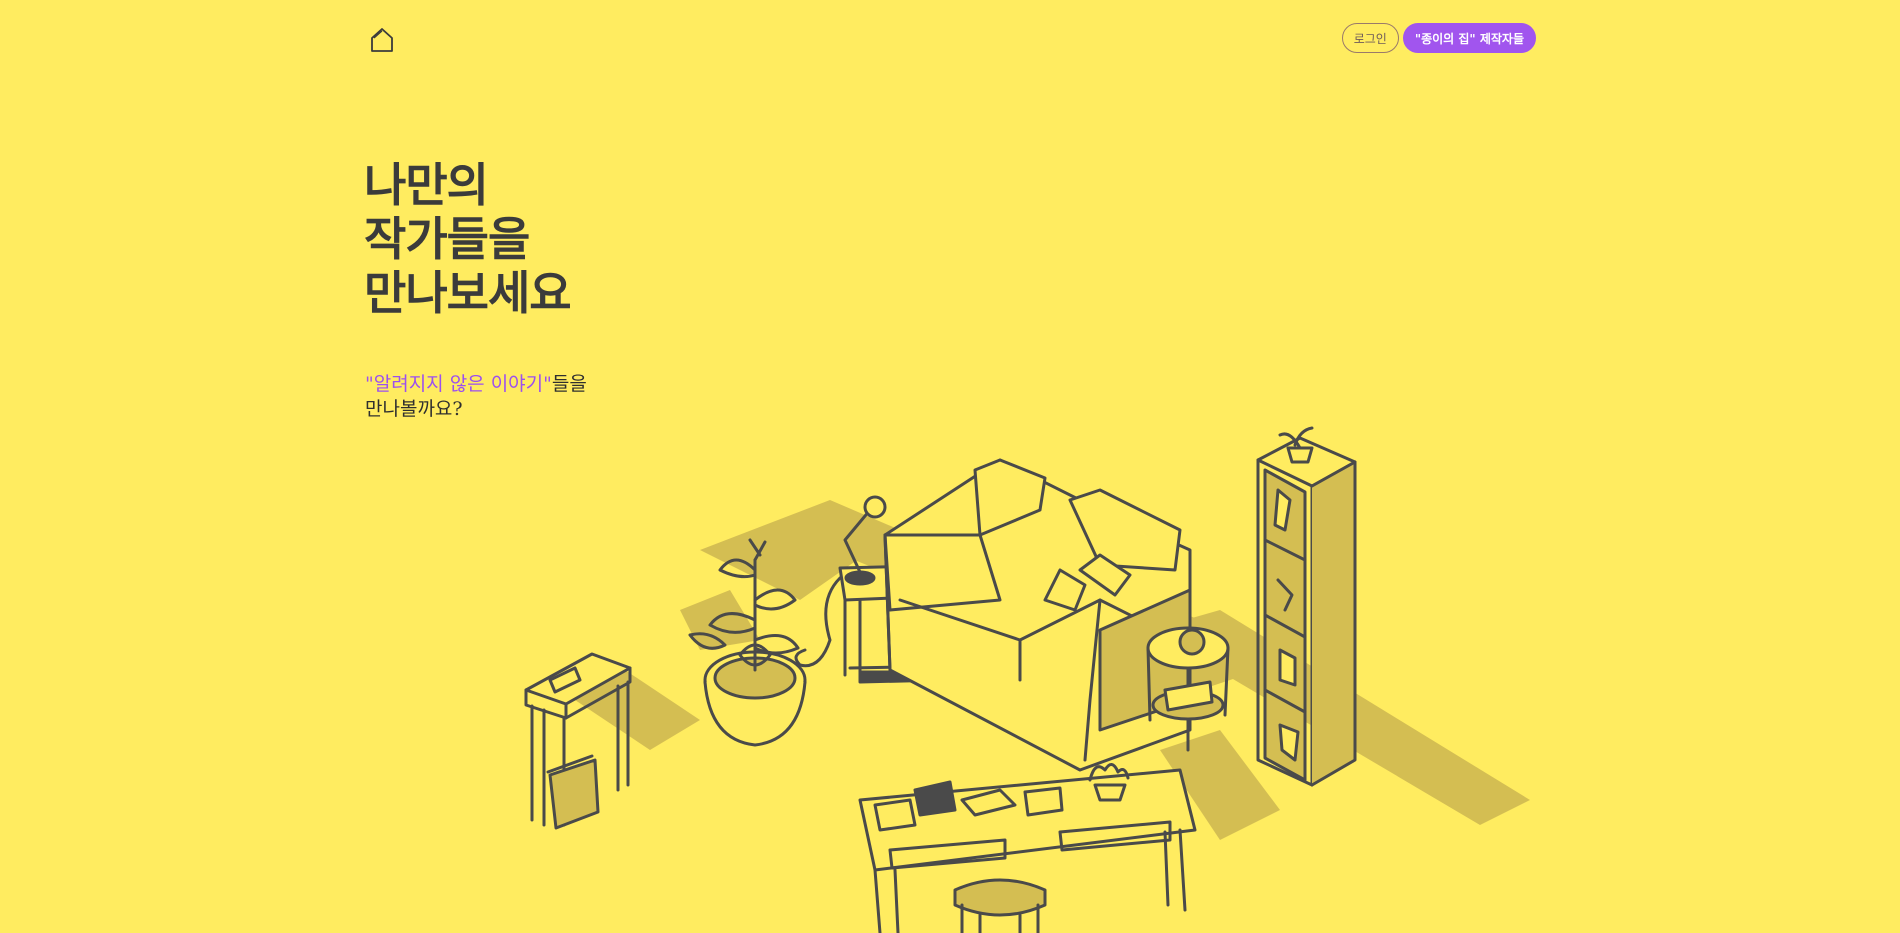 This screenshot has width=1900, height=933. Describe the element at coordinates (1037, 615) in the screenshot. I see `sofa` at that location.